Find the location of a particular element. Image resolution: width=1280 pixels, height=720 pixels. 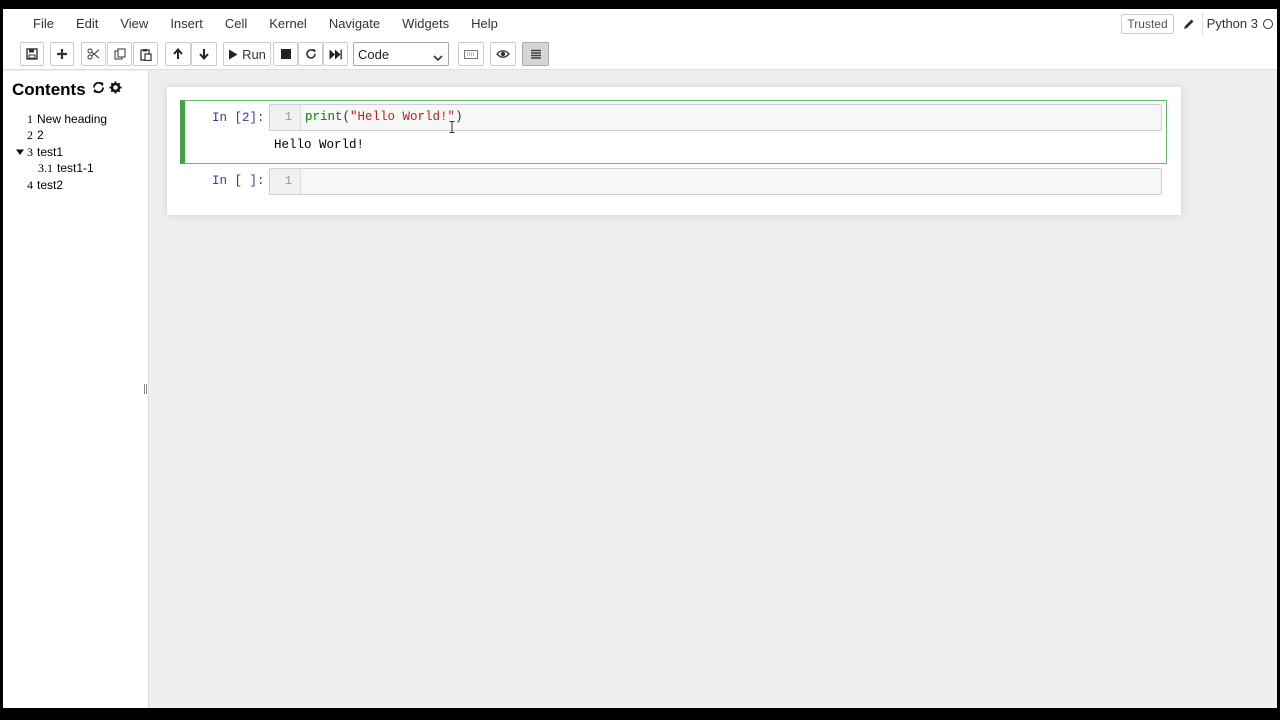

save-icon is located at coordinates (32, 54).